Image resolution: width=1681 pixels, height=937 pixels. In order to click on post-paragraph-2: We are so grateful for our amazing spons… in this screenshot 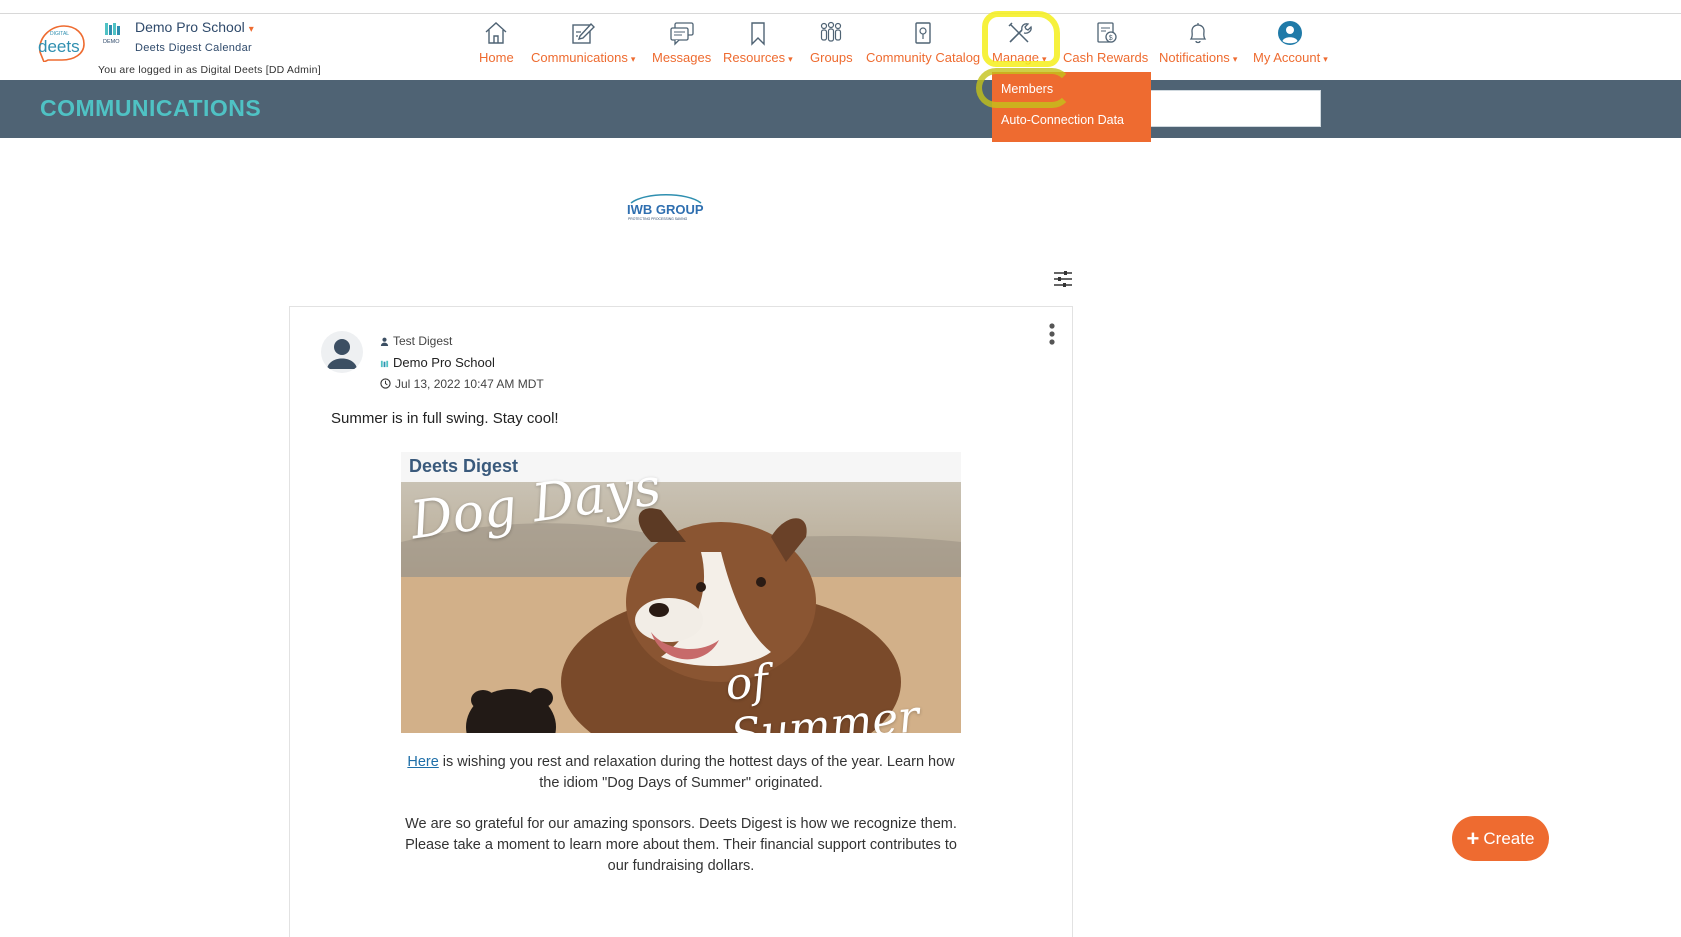, I will do `click(681, 845)`.